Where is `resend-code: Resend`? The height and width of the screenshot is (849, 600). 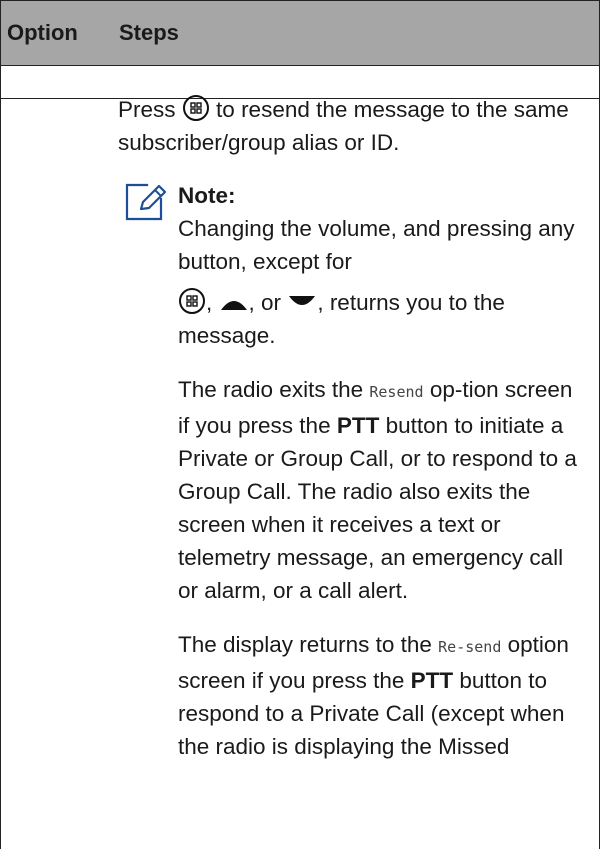 resend-code: Resend is located at coordinates (396, 392).